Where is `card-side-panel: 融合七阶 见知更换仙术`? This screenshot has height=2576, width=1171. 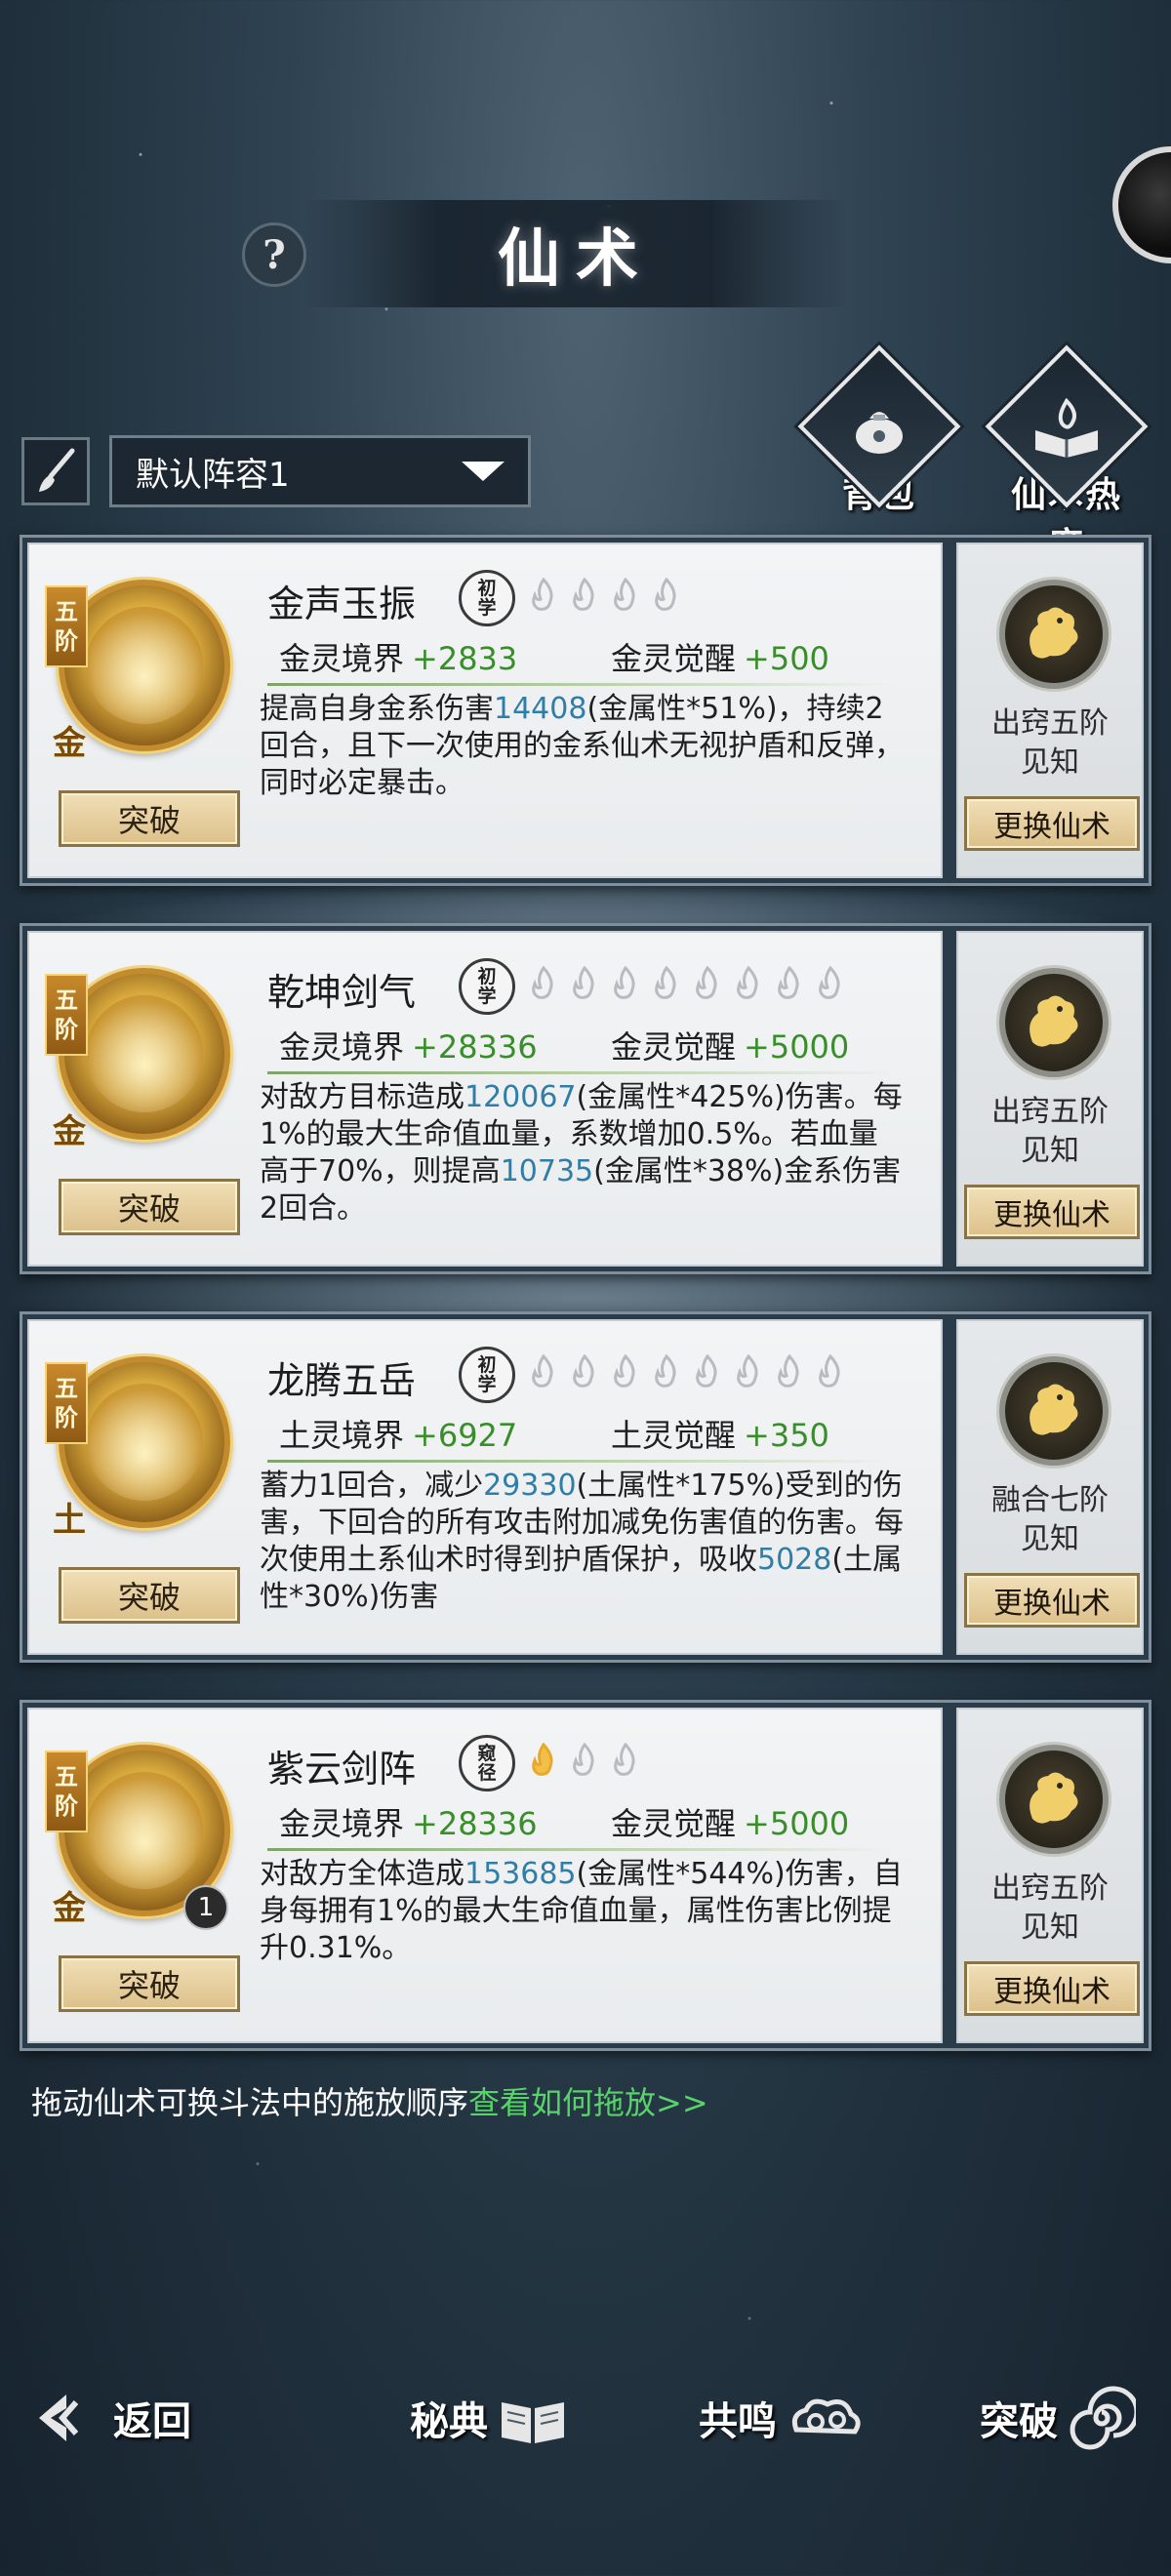
card-side-panel: 融合七阶 见知更换仙术 is located at coordinates (1050, 1487).